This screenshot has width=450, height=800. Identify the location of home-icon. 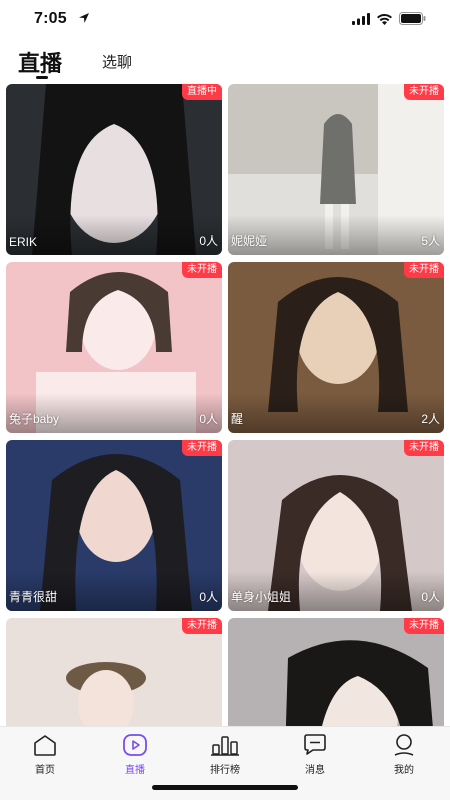
(45, 745).